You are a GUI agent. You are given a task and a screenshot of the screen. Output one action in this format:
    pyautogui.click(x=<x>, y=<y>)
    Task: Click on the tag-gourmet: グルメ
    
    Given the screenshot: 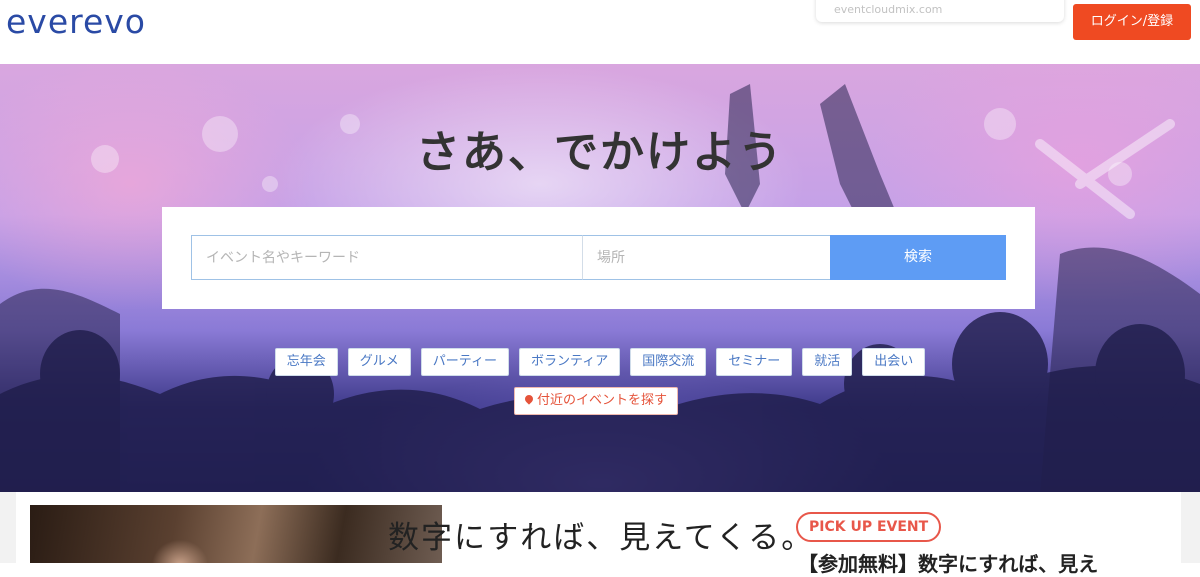 What is the action you would take?
    pyautogui.click(x=379, y=362)
    